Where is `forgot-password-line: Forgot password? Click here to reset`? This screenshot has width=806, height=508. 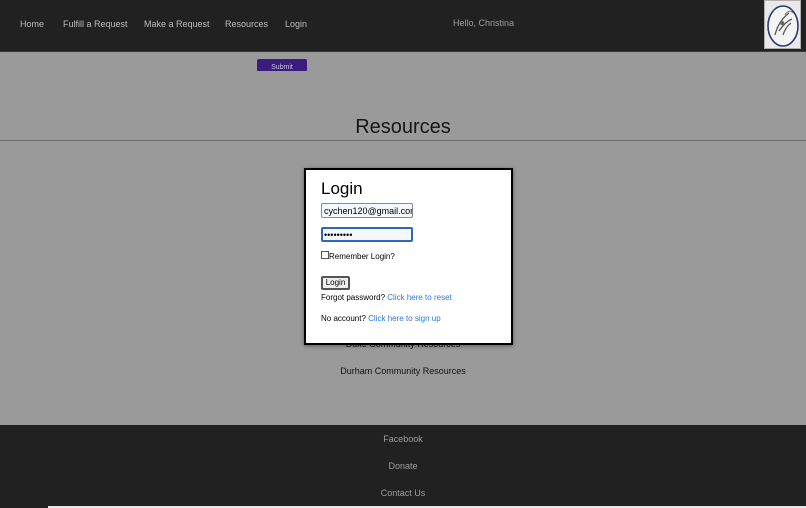 forgot-password-line: Forgot password? Click here to reset is located at coordinates (386, 297).